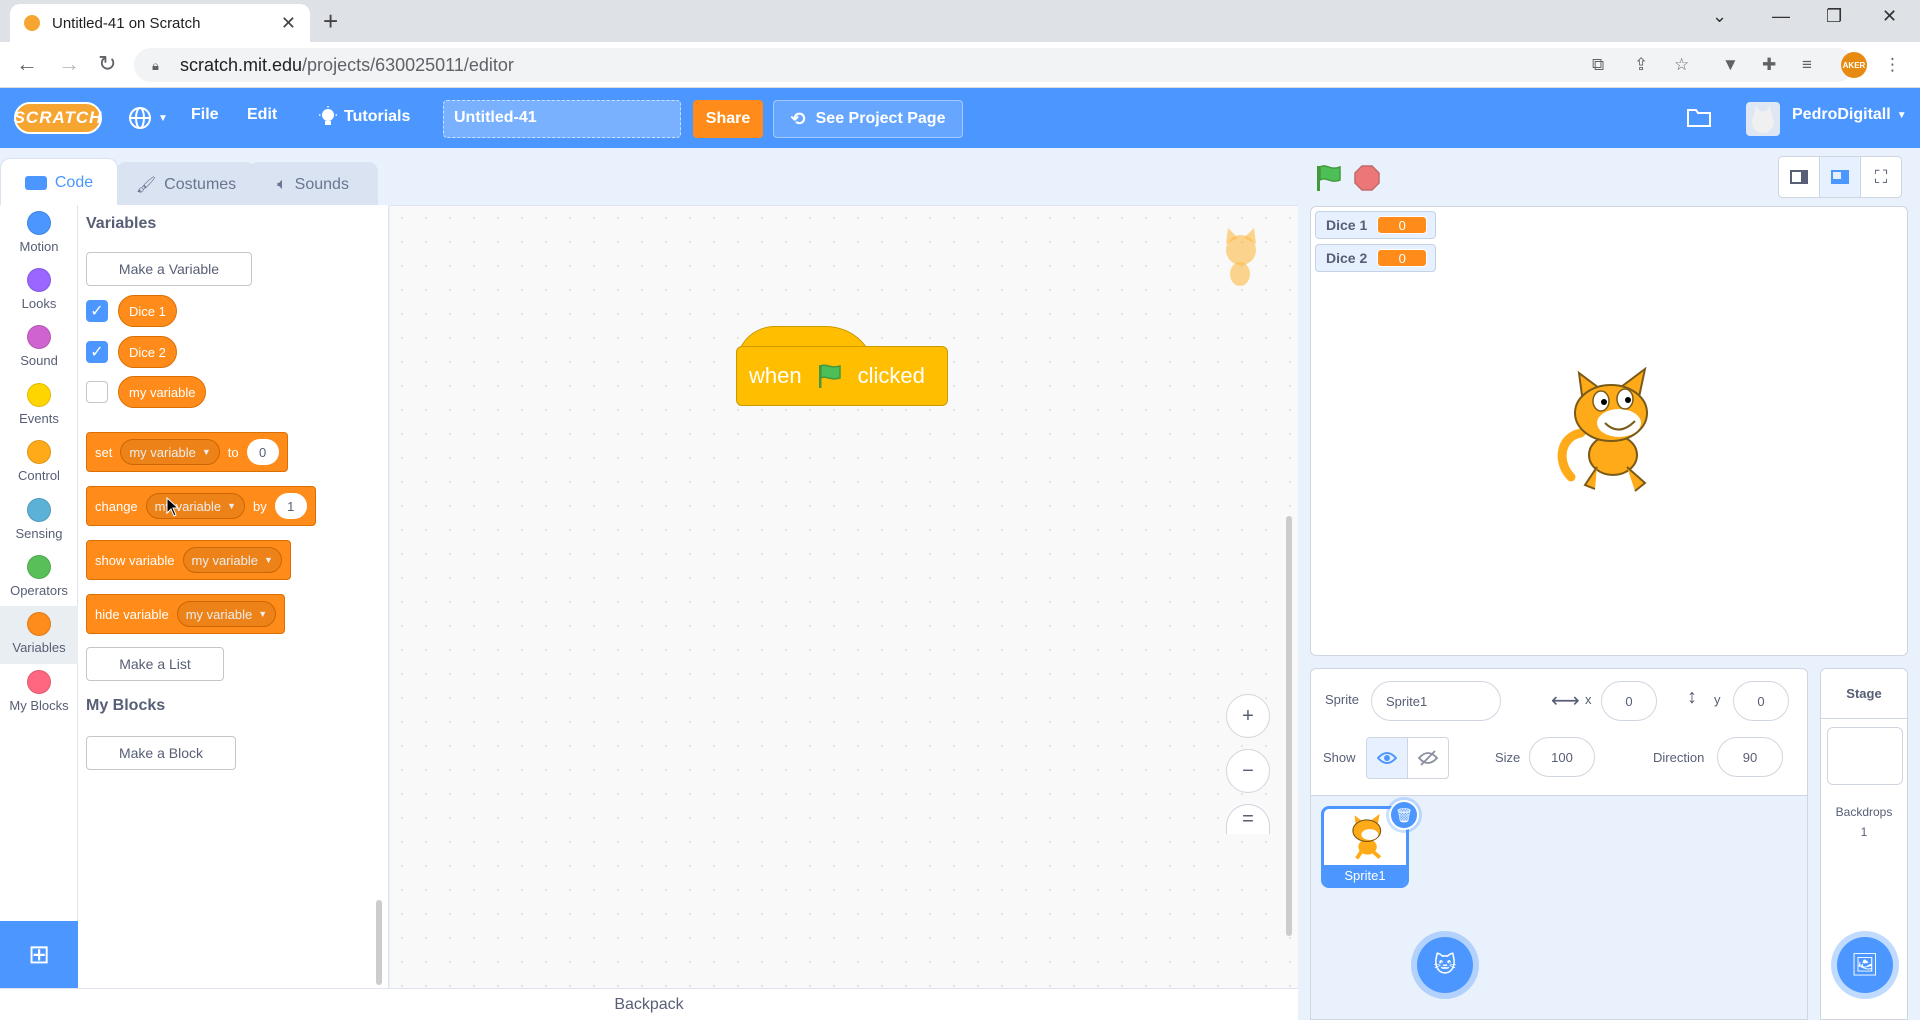  I want to click on set-variable-block: set my variable ▼ to 0, so click(187, 452).